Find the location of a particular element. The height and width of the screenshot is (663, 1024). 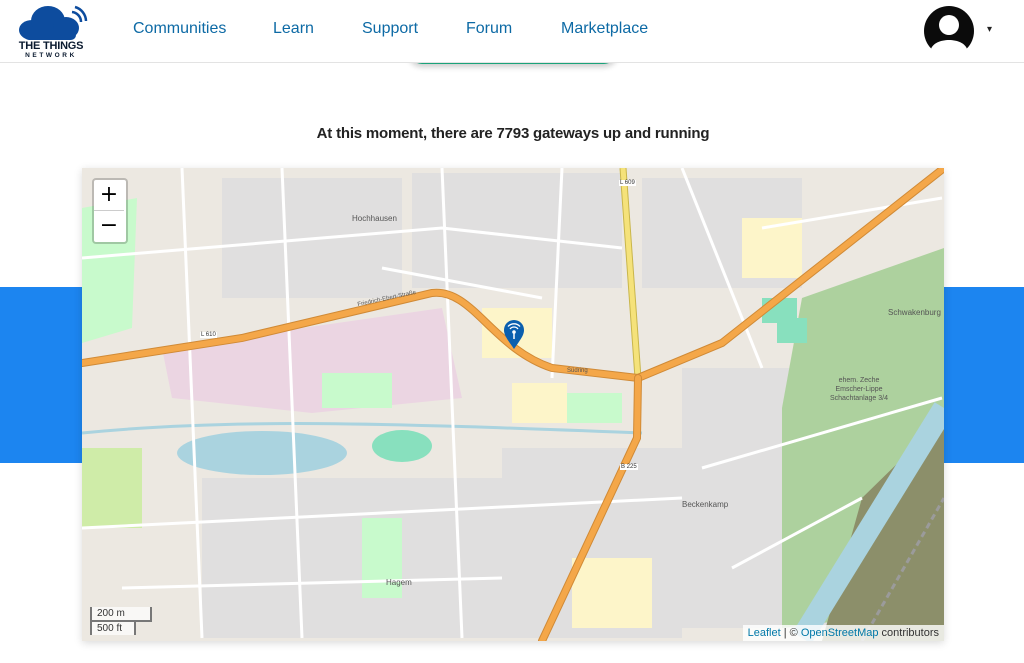

nav-marketplace: Marketplace is located at coordinates (604, 29).